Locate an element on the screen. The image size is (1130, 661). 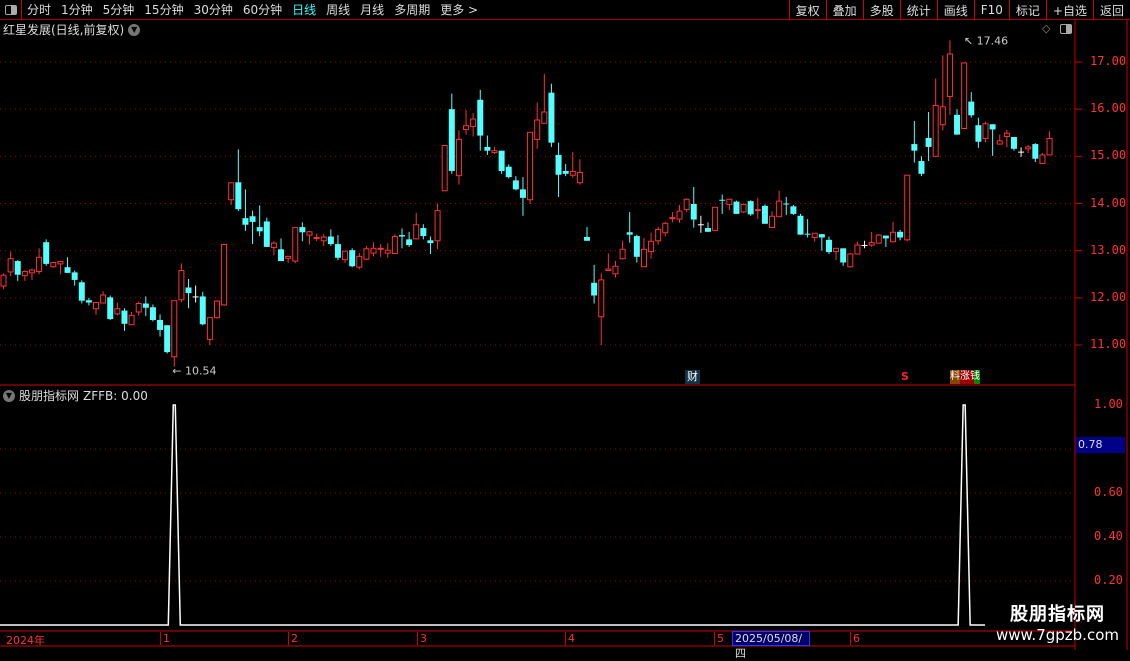
indicator-tick-label: 1.00 is located at coordinates (1108, 404).